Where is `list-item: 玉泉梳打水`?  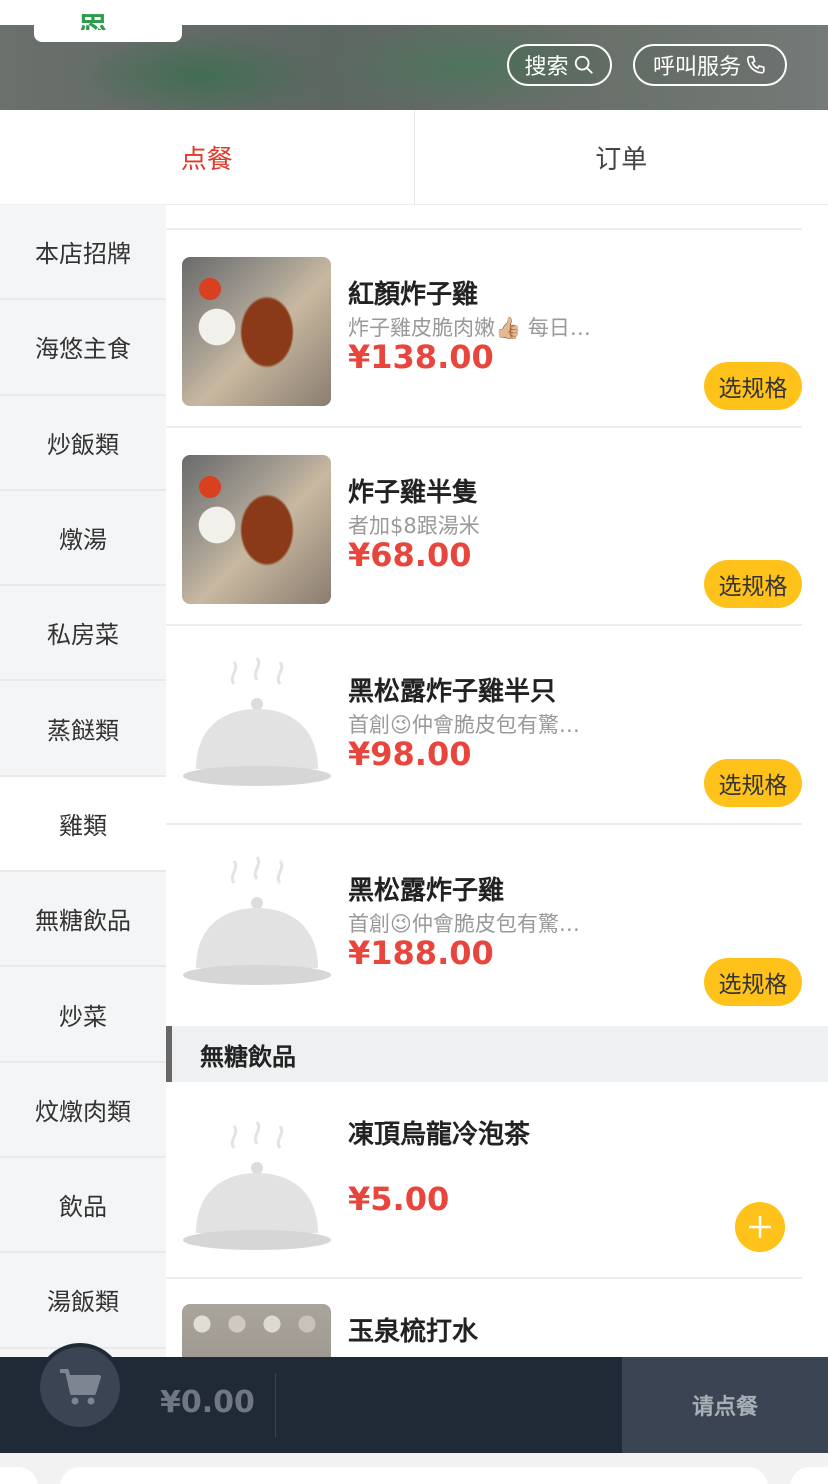 list-item: 玉泉梳打水 is located at coordinates (497, 1318).